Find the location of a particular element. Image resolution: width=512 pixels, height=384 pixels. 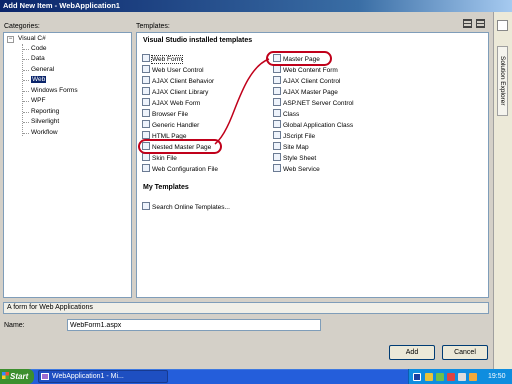

template-description: A form for Web Applications is located at coordinates (246, 308).